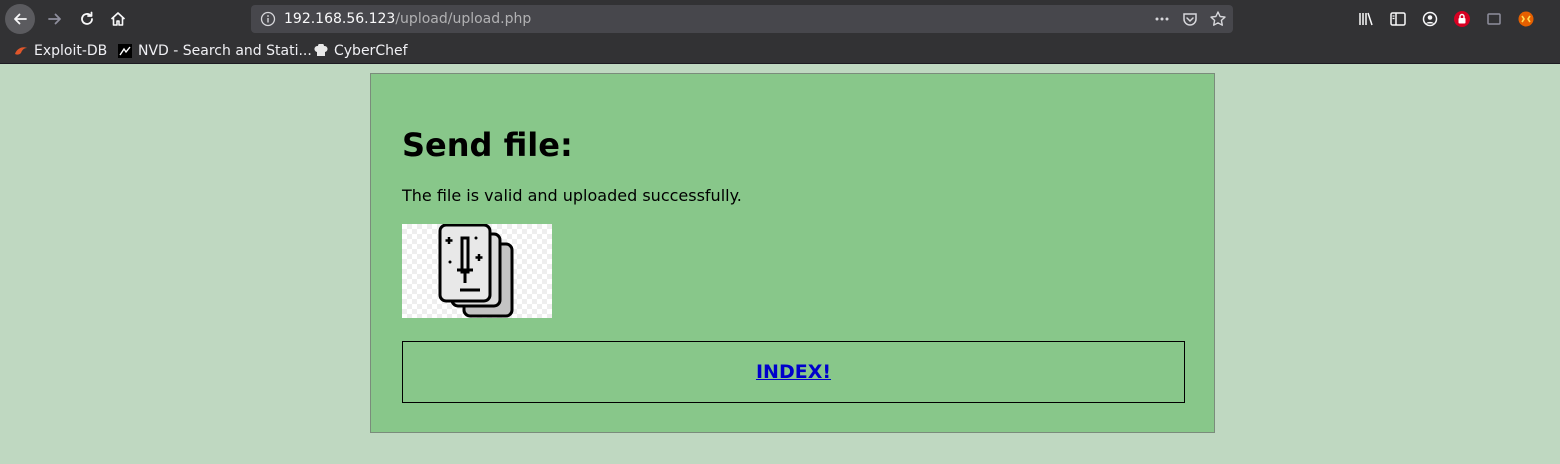 The height and width of the screenshot is (464, 1560). What do you see at coordinates (463, 19) in the screenshot?
I see `url-path: /upload/upload.php` at bounding box center [463, 19].